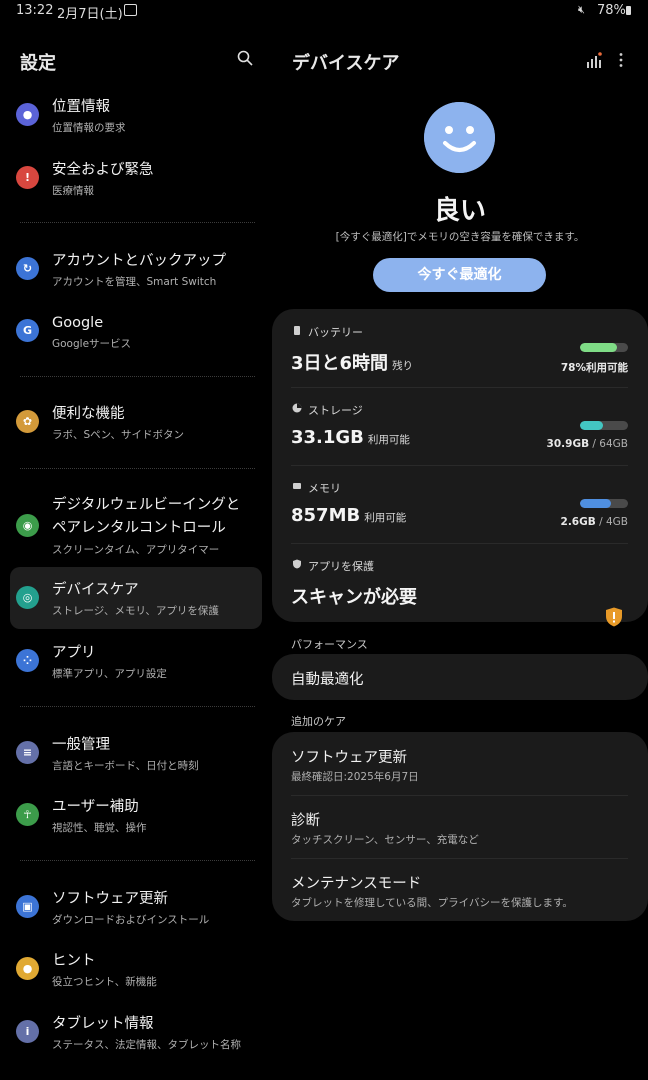 This screenshot has width=648, height=1080. Describe the element at coordinates (297, 564) in the screenshot. I see `shield-small-icon` at that location.